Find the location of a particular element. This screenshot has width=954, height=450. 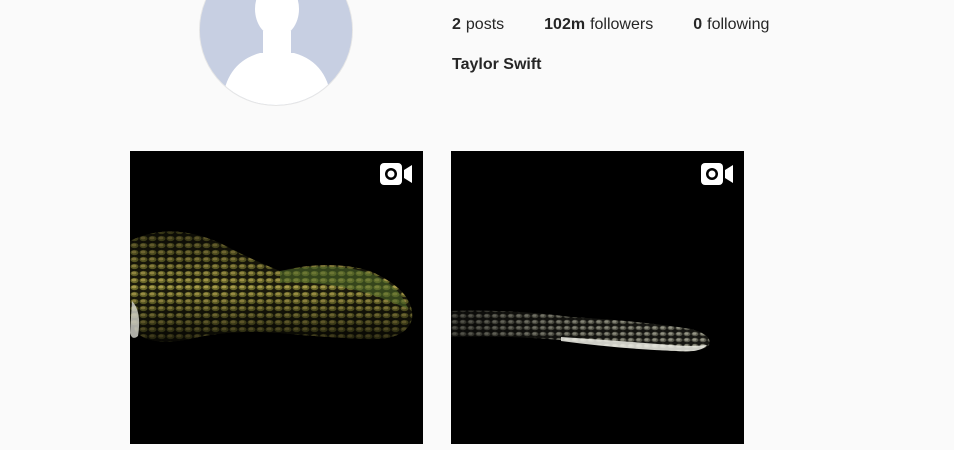

profile-stats: 2 posts 102m followers 0 following is located at coordinates (610, 25).